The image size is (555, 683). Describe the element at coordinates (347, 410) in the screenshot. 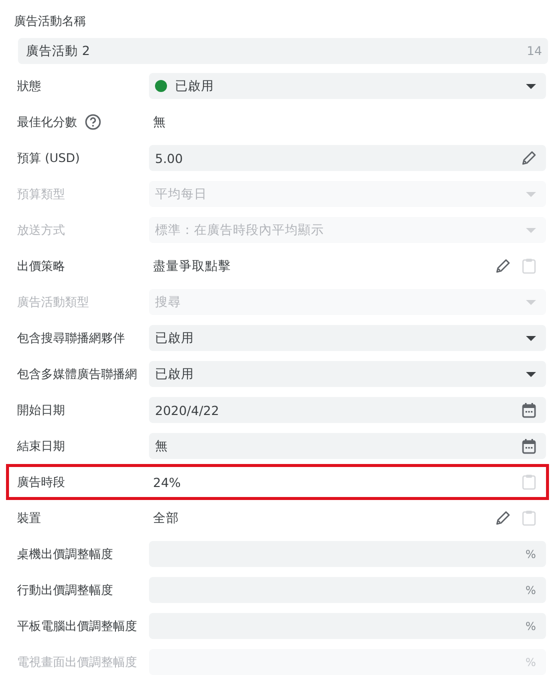

I see `date-field: 2020/4/22` at that location.